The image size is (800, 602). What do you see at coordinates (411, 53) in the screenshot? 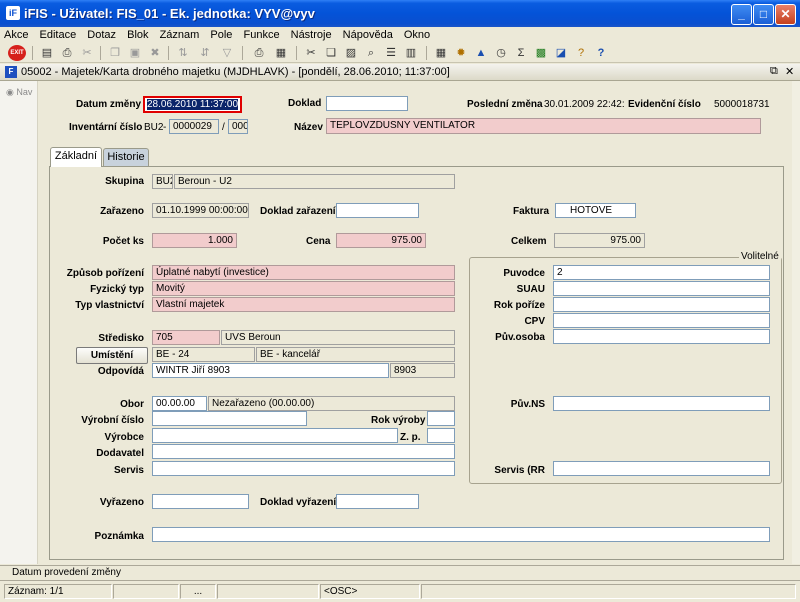
I see `columns-icon: ▥` at bounding box center [411, 53].